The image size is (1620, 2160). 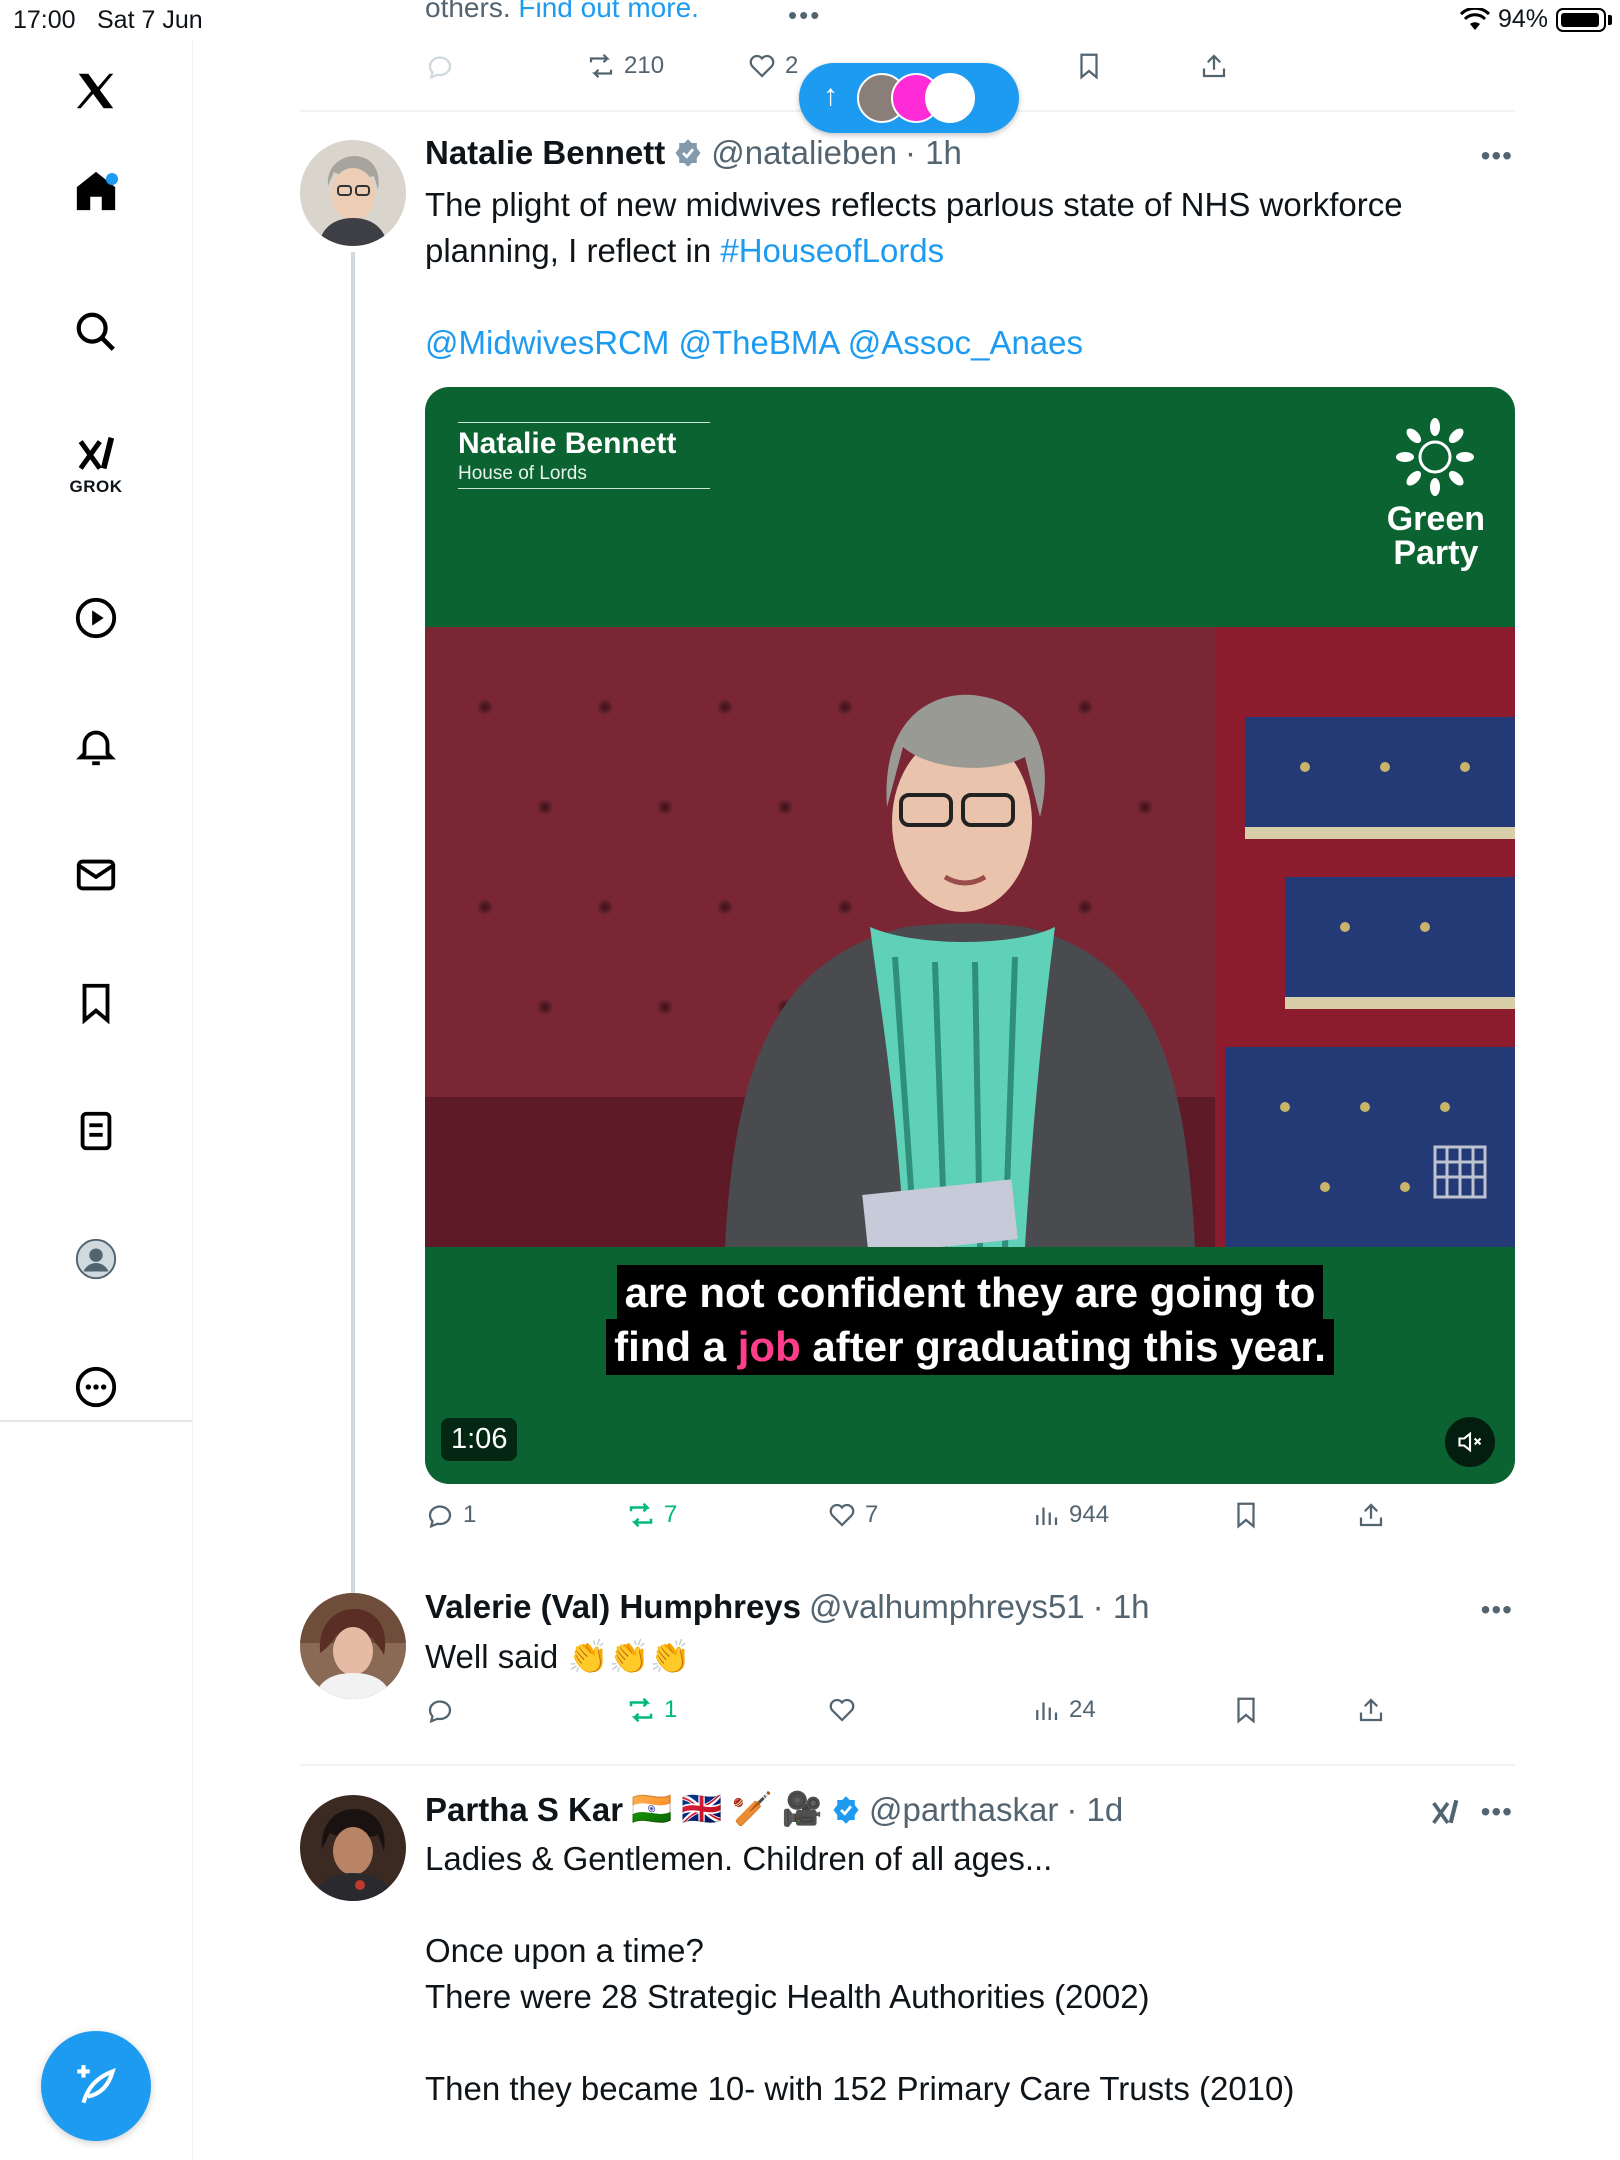 What do you see at coordinates (832, 250) in the screenshot?
I see `hashtag-link: #HouseofLords` at bounding box center [832, 250].